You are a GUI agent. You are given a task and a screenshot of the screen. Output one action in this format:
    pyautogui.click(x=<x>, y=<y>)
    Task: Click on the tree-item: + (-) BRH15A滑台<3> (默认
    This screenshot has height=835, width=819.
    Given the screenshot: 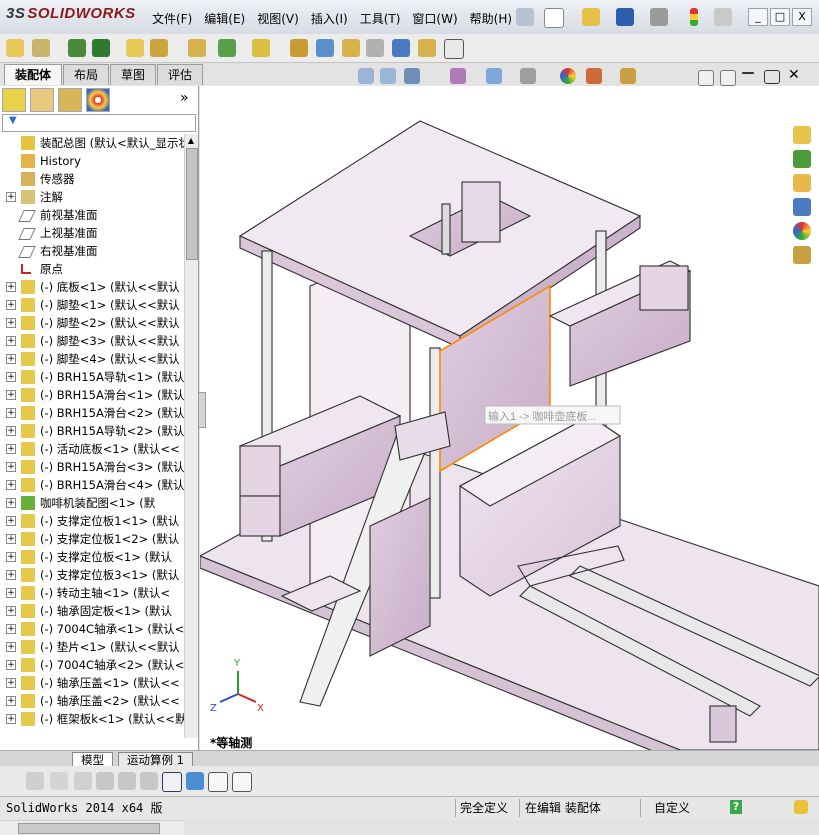 What is the action you would take?
    pyautogui.click(x=92, y=467)
    